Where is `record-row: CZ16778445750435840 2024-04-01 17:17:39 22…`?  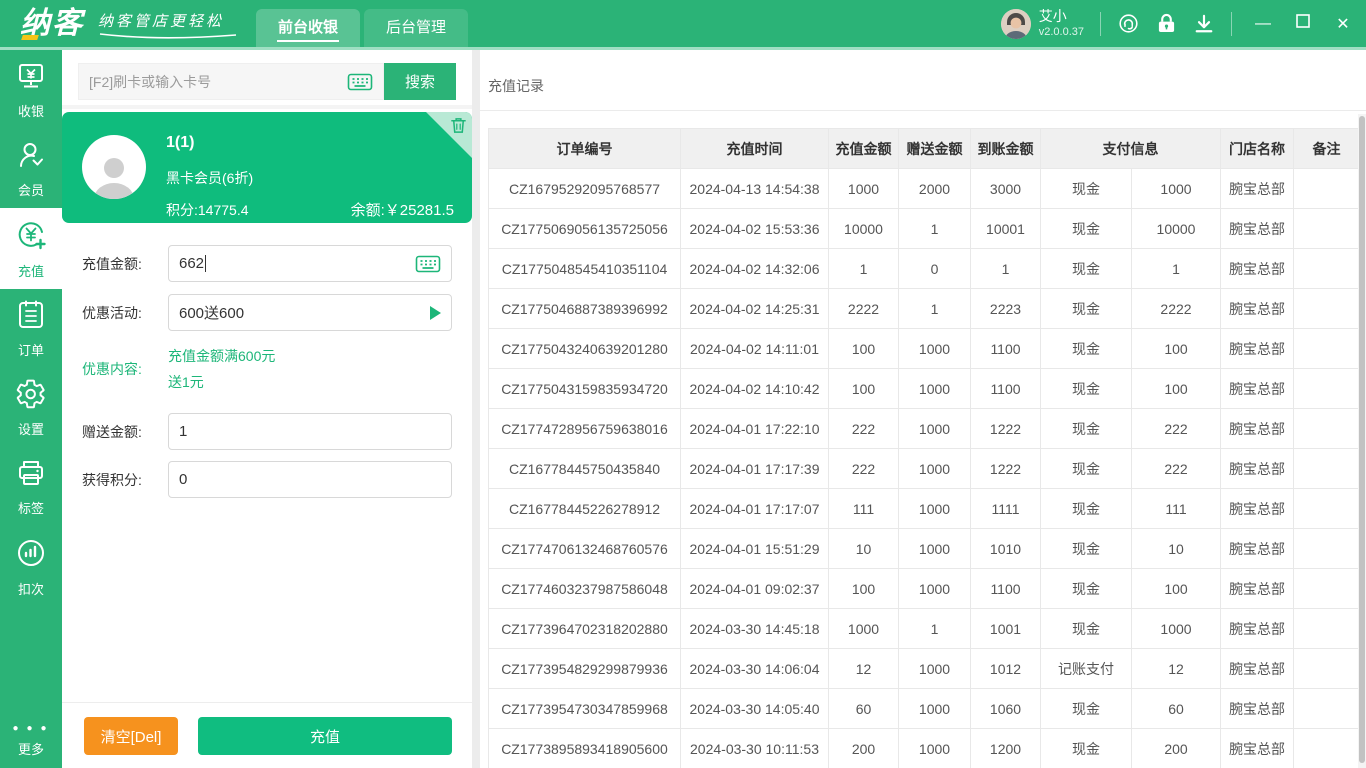 record-row: CZ16778445750435840 2024-04-01 17:17:39 22… is located at coordinates (924, 468).